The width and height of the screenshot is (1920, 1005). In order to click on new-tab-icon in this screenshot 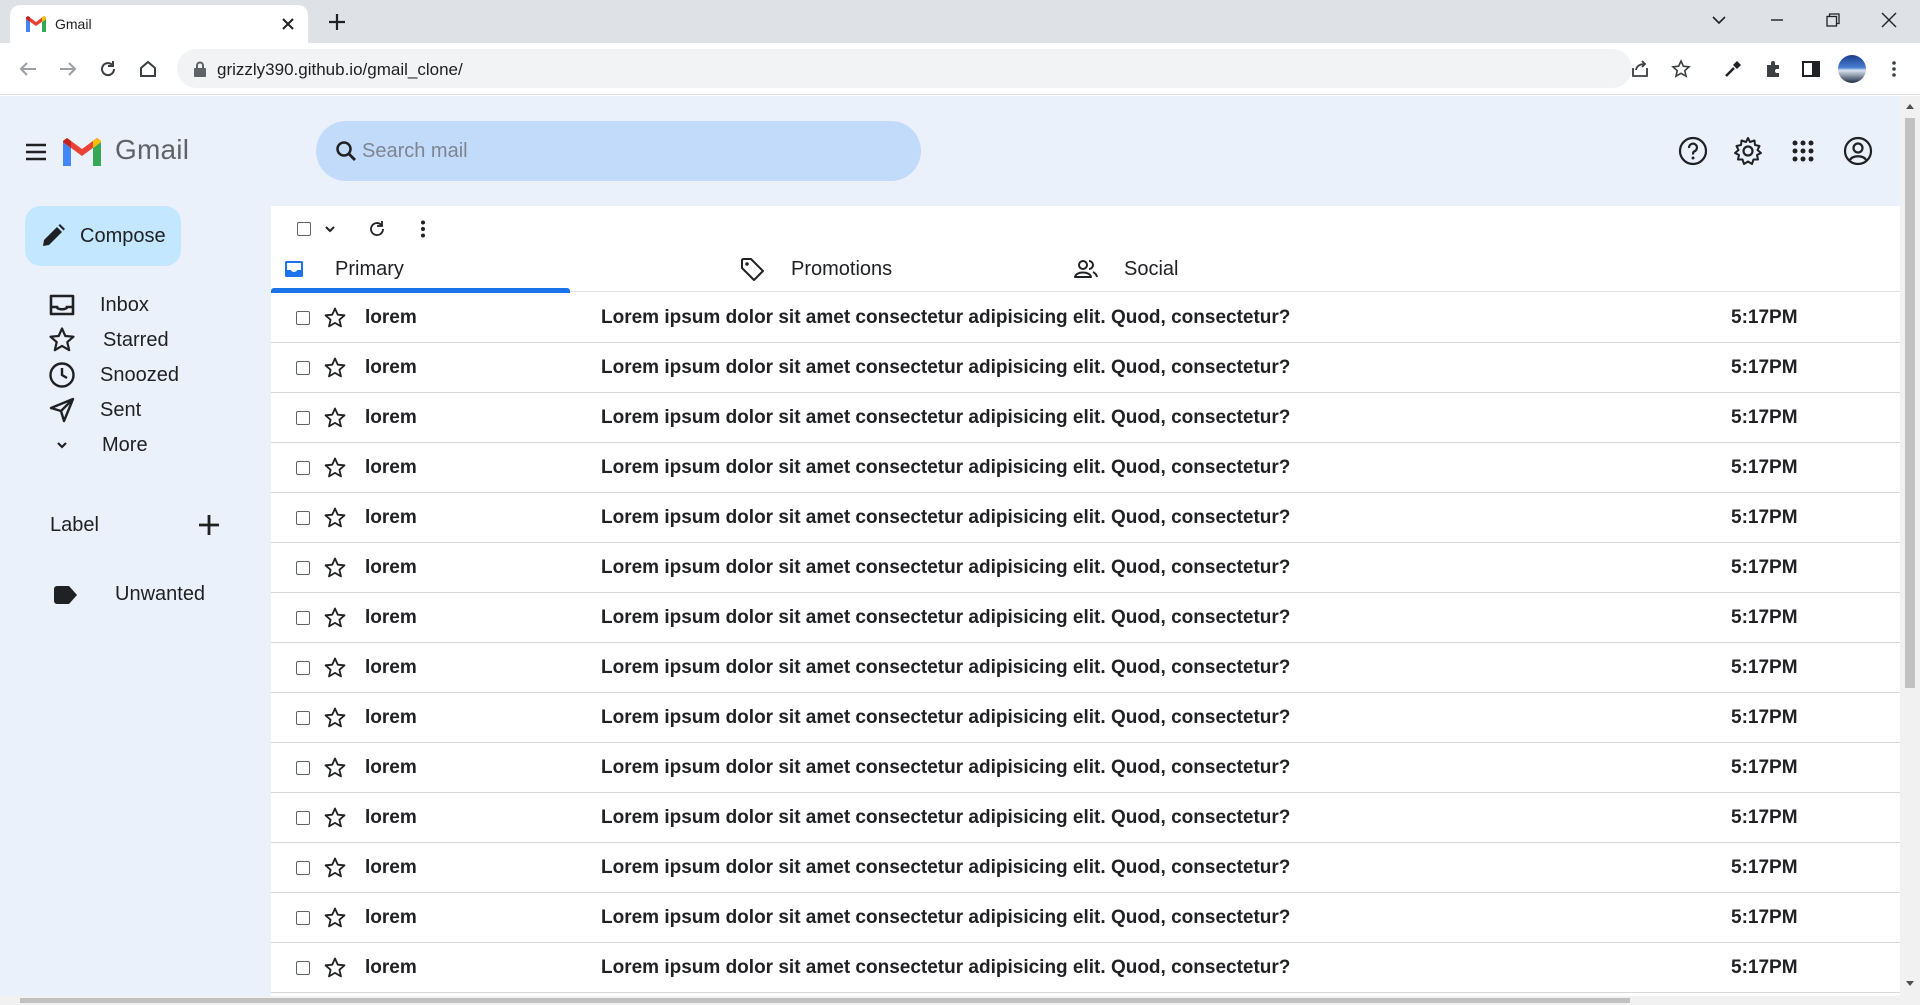, I will do `click(337, 22)`.